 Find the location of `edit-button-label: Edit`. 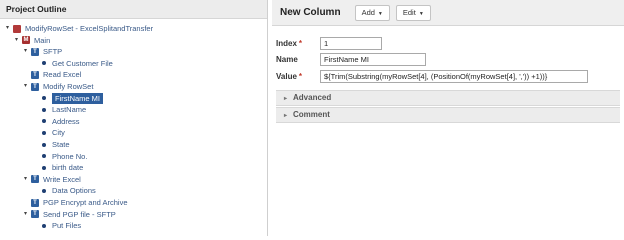

edit-button-label: Edit is located at coordinates (409, 12).